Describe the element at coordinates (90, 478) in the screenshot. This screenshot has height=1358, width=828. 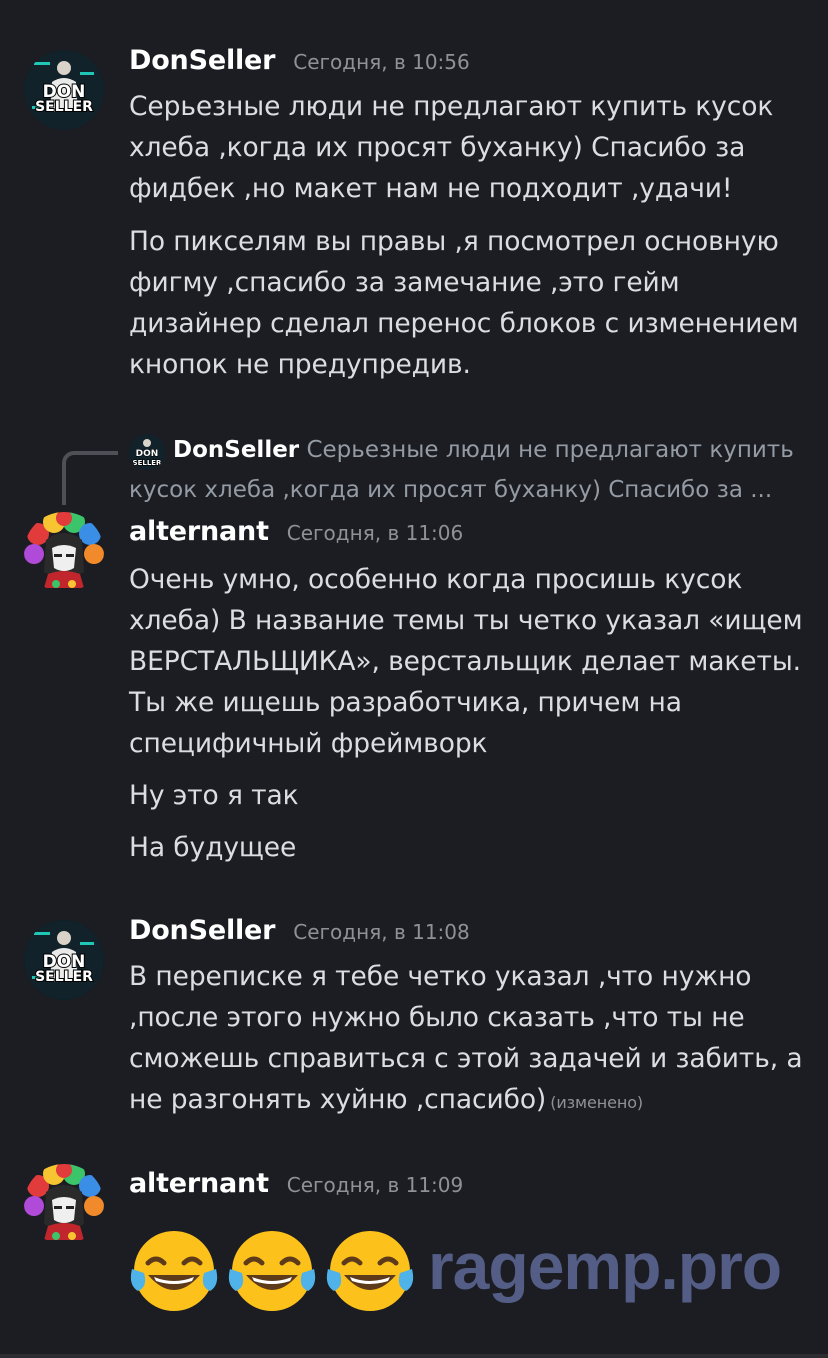
I see `reply-spine` at that location.